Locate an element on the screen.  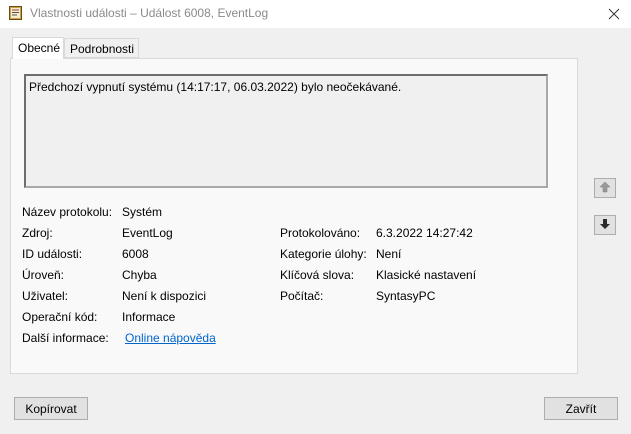
logged-label: Protokolováno: is located at coordinates (320, 233).